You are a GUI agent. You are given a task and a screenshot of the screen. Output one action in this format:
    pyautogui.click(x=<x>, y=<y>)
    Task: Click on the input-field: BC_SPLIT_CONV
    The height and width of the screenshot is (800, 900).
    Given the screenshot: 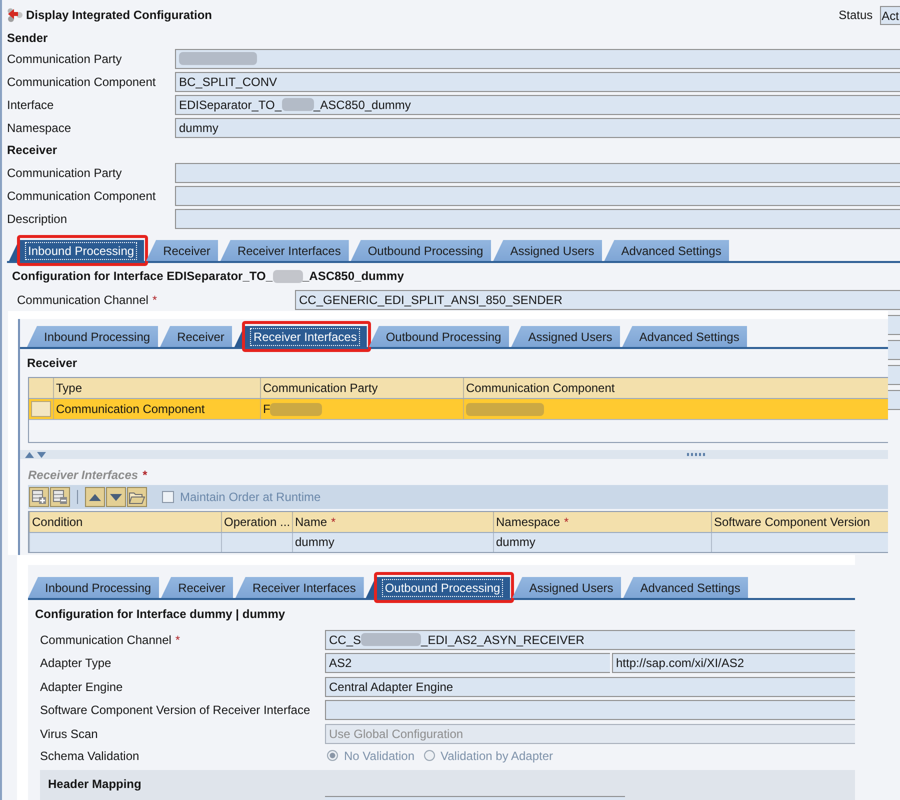 What is the action you would take?
    pyautogui.click(x=537, y=82)
    